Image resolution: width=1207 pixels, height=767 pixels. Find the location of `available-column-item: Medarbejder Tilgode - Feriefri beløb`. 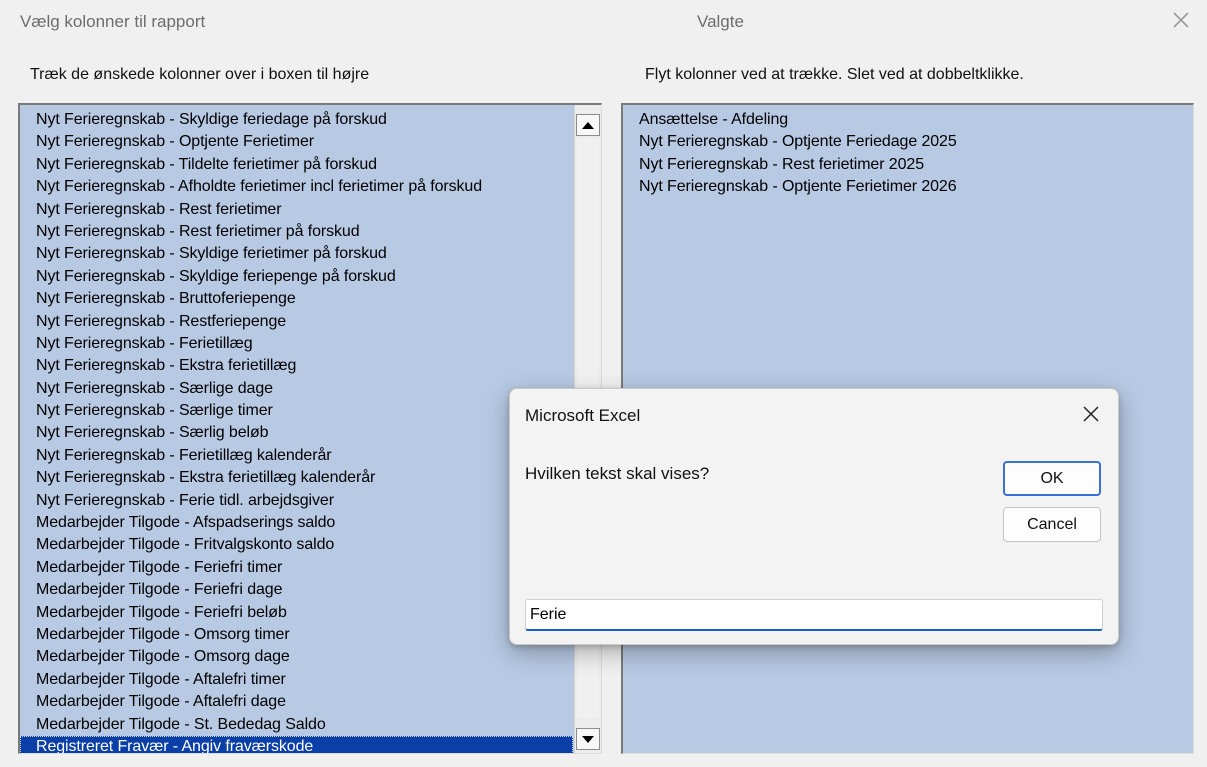

available-column-item: Medarbejder Tilgode - Feriefri beløb is located at coordinates (296, 613).